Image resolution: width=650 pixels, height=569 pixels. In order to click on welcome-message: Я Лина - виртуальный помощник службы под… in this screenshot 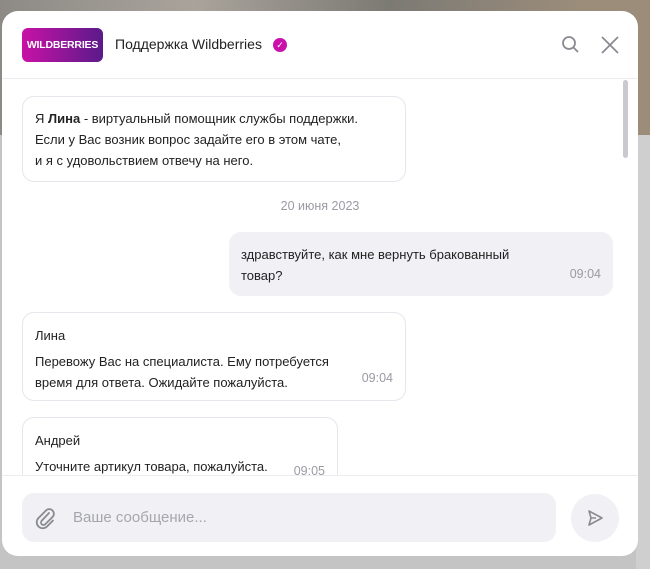, I will do `click(214, 139)`.